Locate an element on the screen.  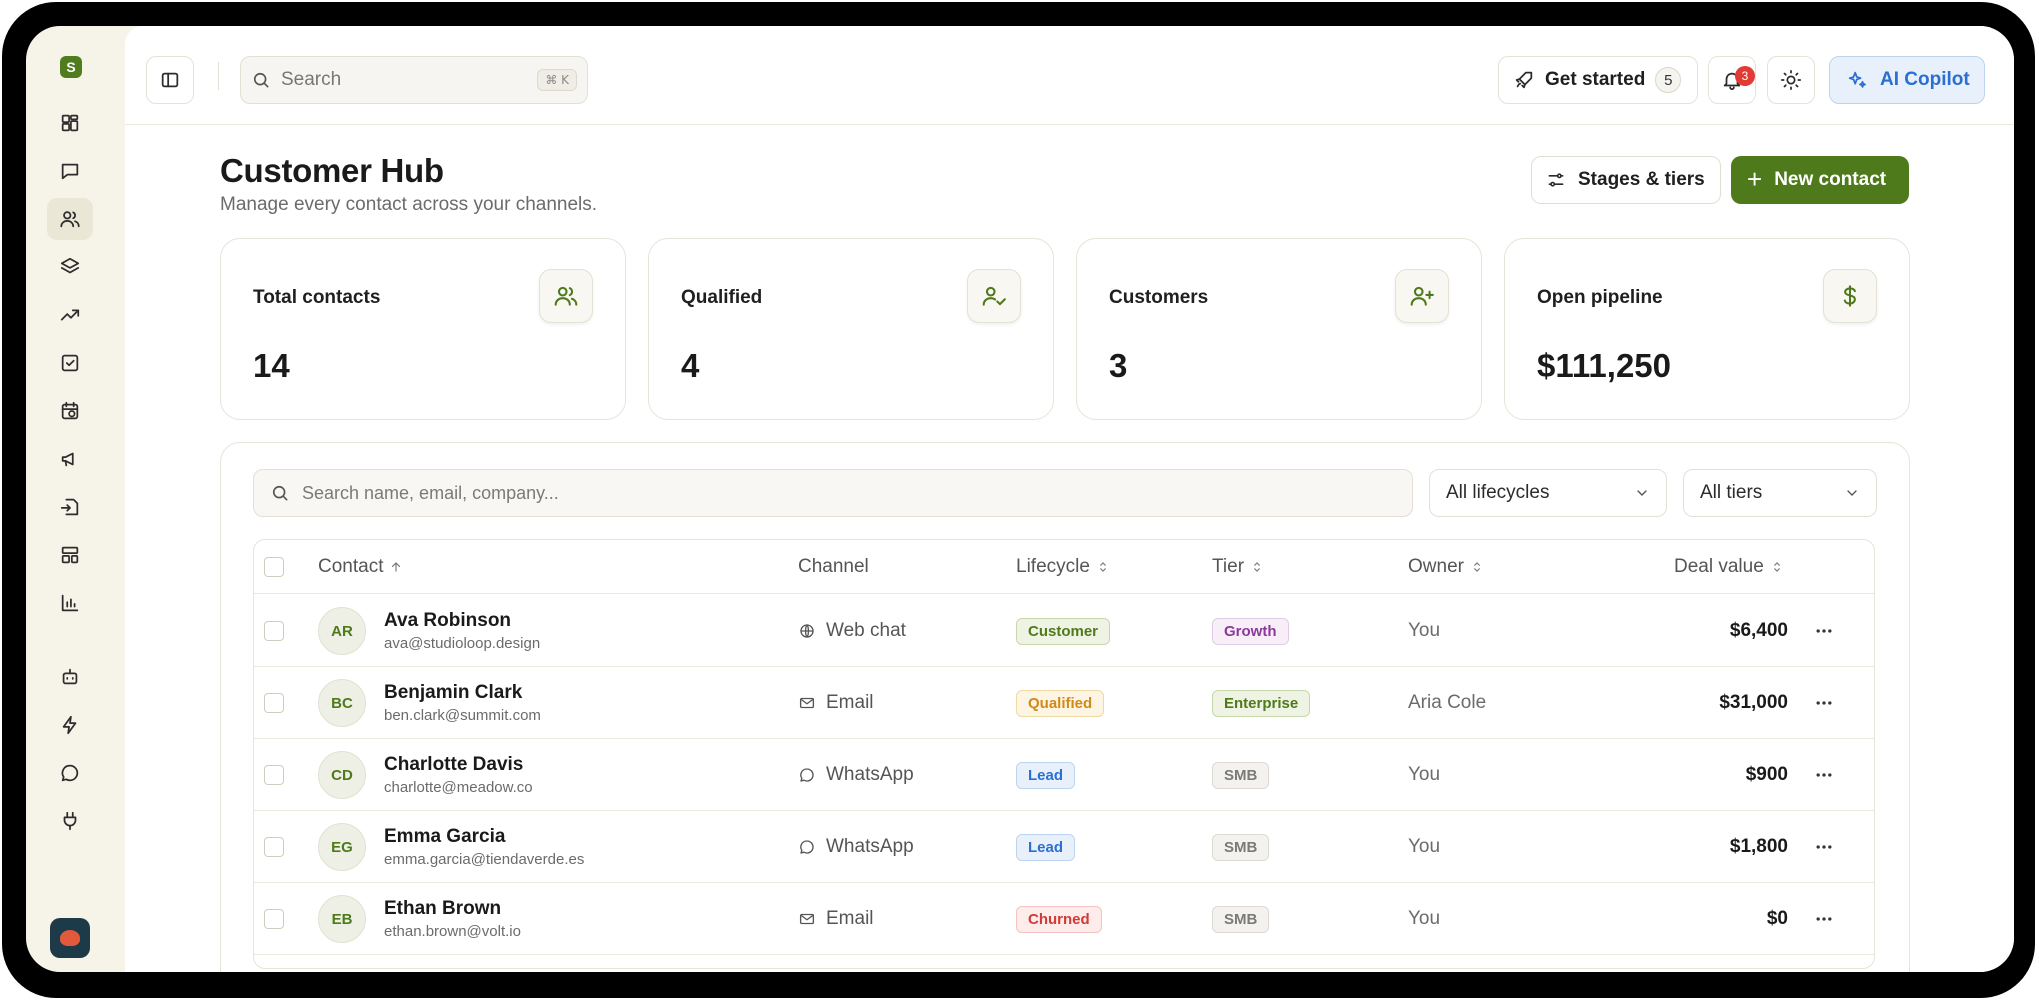
messages-icon is located at coordinates (70, 171).